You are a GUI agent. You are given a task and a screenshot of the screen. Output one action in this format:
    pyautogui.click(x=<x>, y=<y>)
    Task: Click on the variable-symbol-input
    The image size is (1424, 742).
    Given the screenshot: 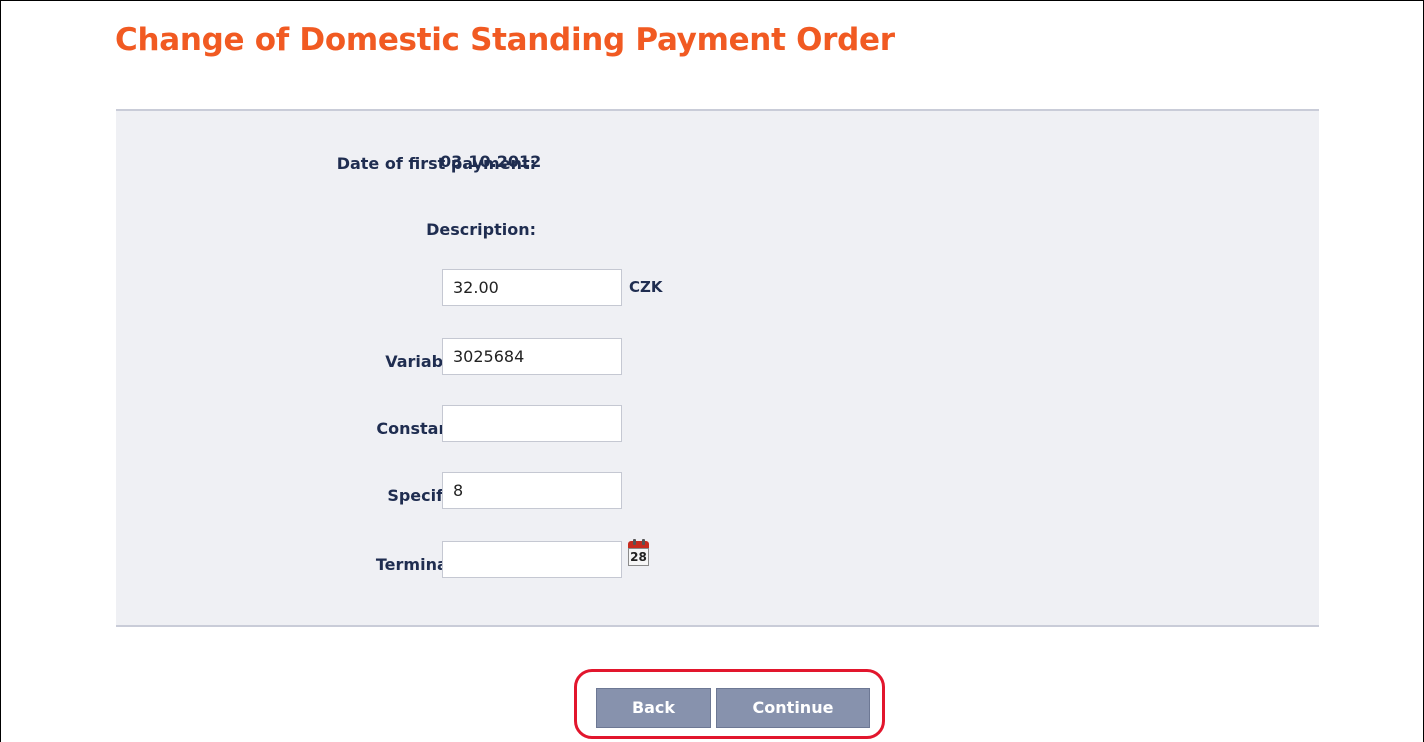 What is the action you would take?
    pyautogui.click(x=532, y=356)
    